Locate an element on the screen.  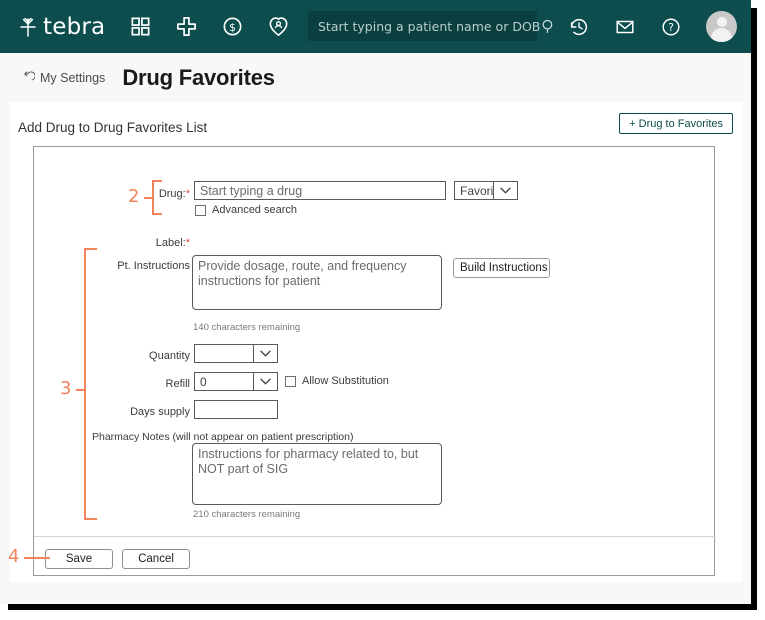
breadcrumb-label: My Settings is located at coordinates (73, 77).